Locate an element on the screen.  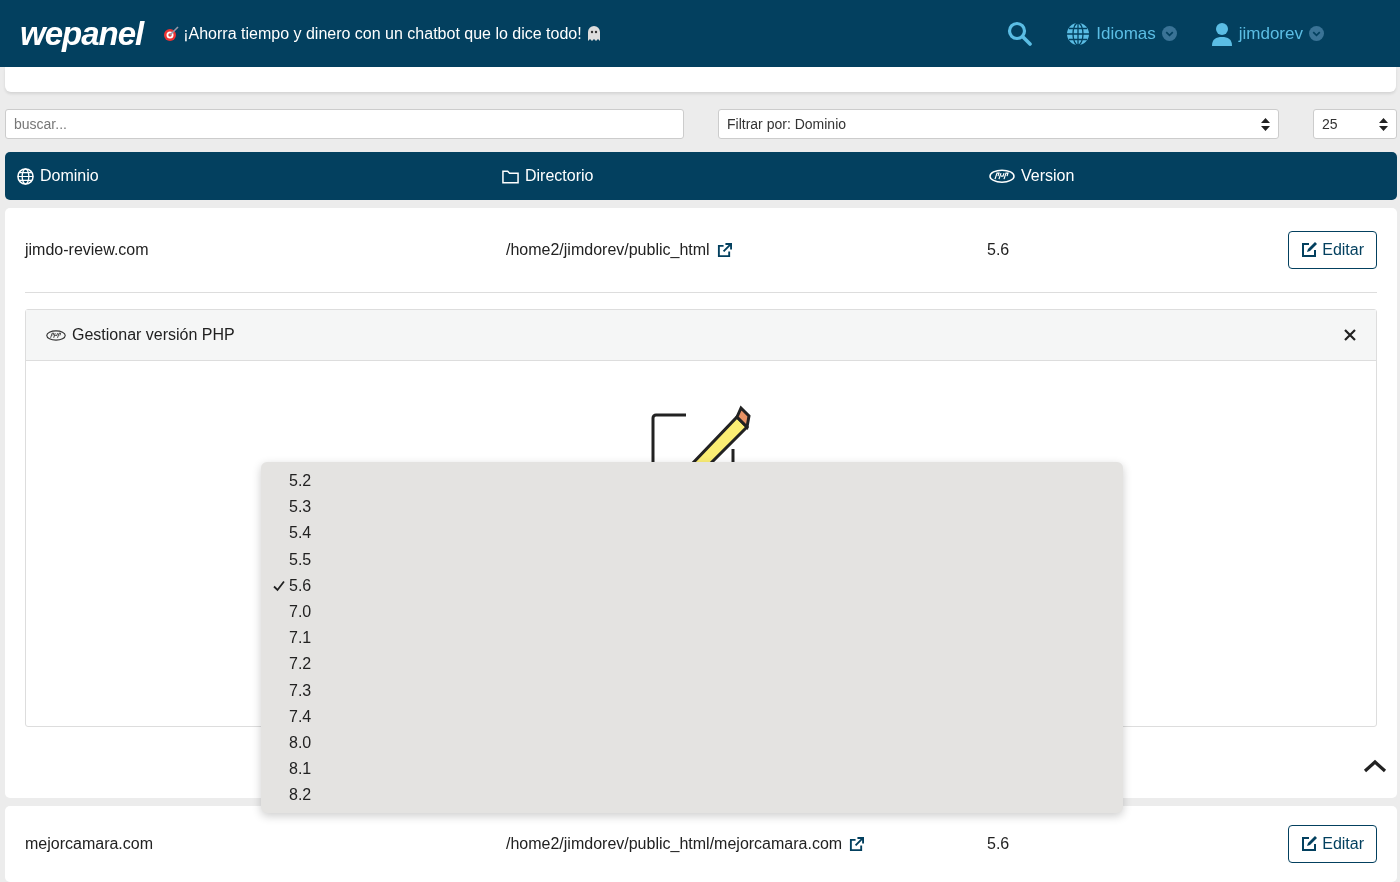
version-option: 5.4 is located at coordinates (692, 533).